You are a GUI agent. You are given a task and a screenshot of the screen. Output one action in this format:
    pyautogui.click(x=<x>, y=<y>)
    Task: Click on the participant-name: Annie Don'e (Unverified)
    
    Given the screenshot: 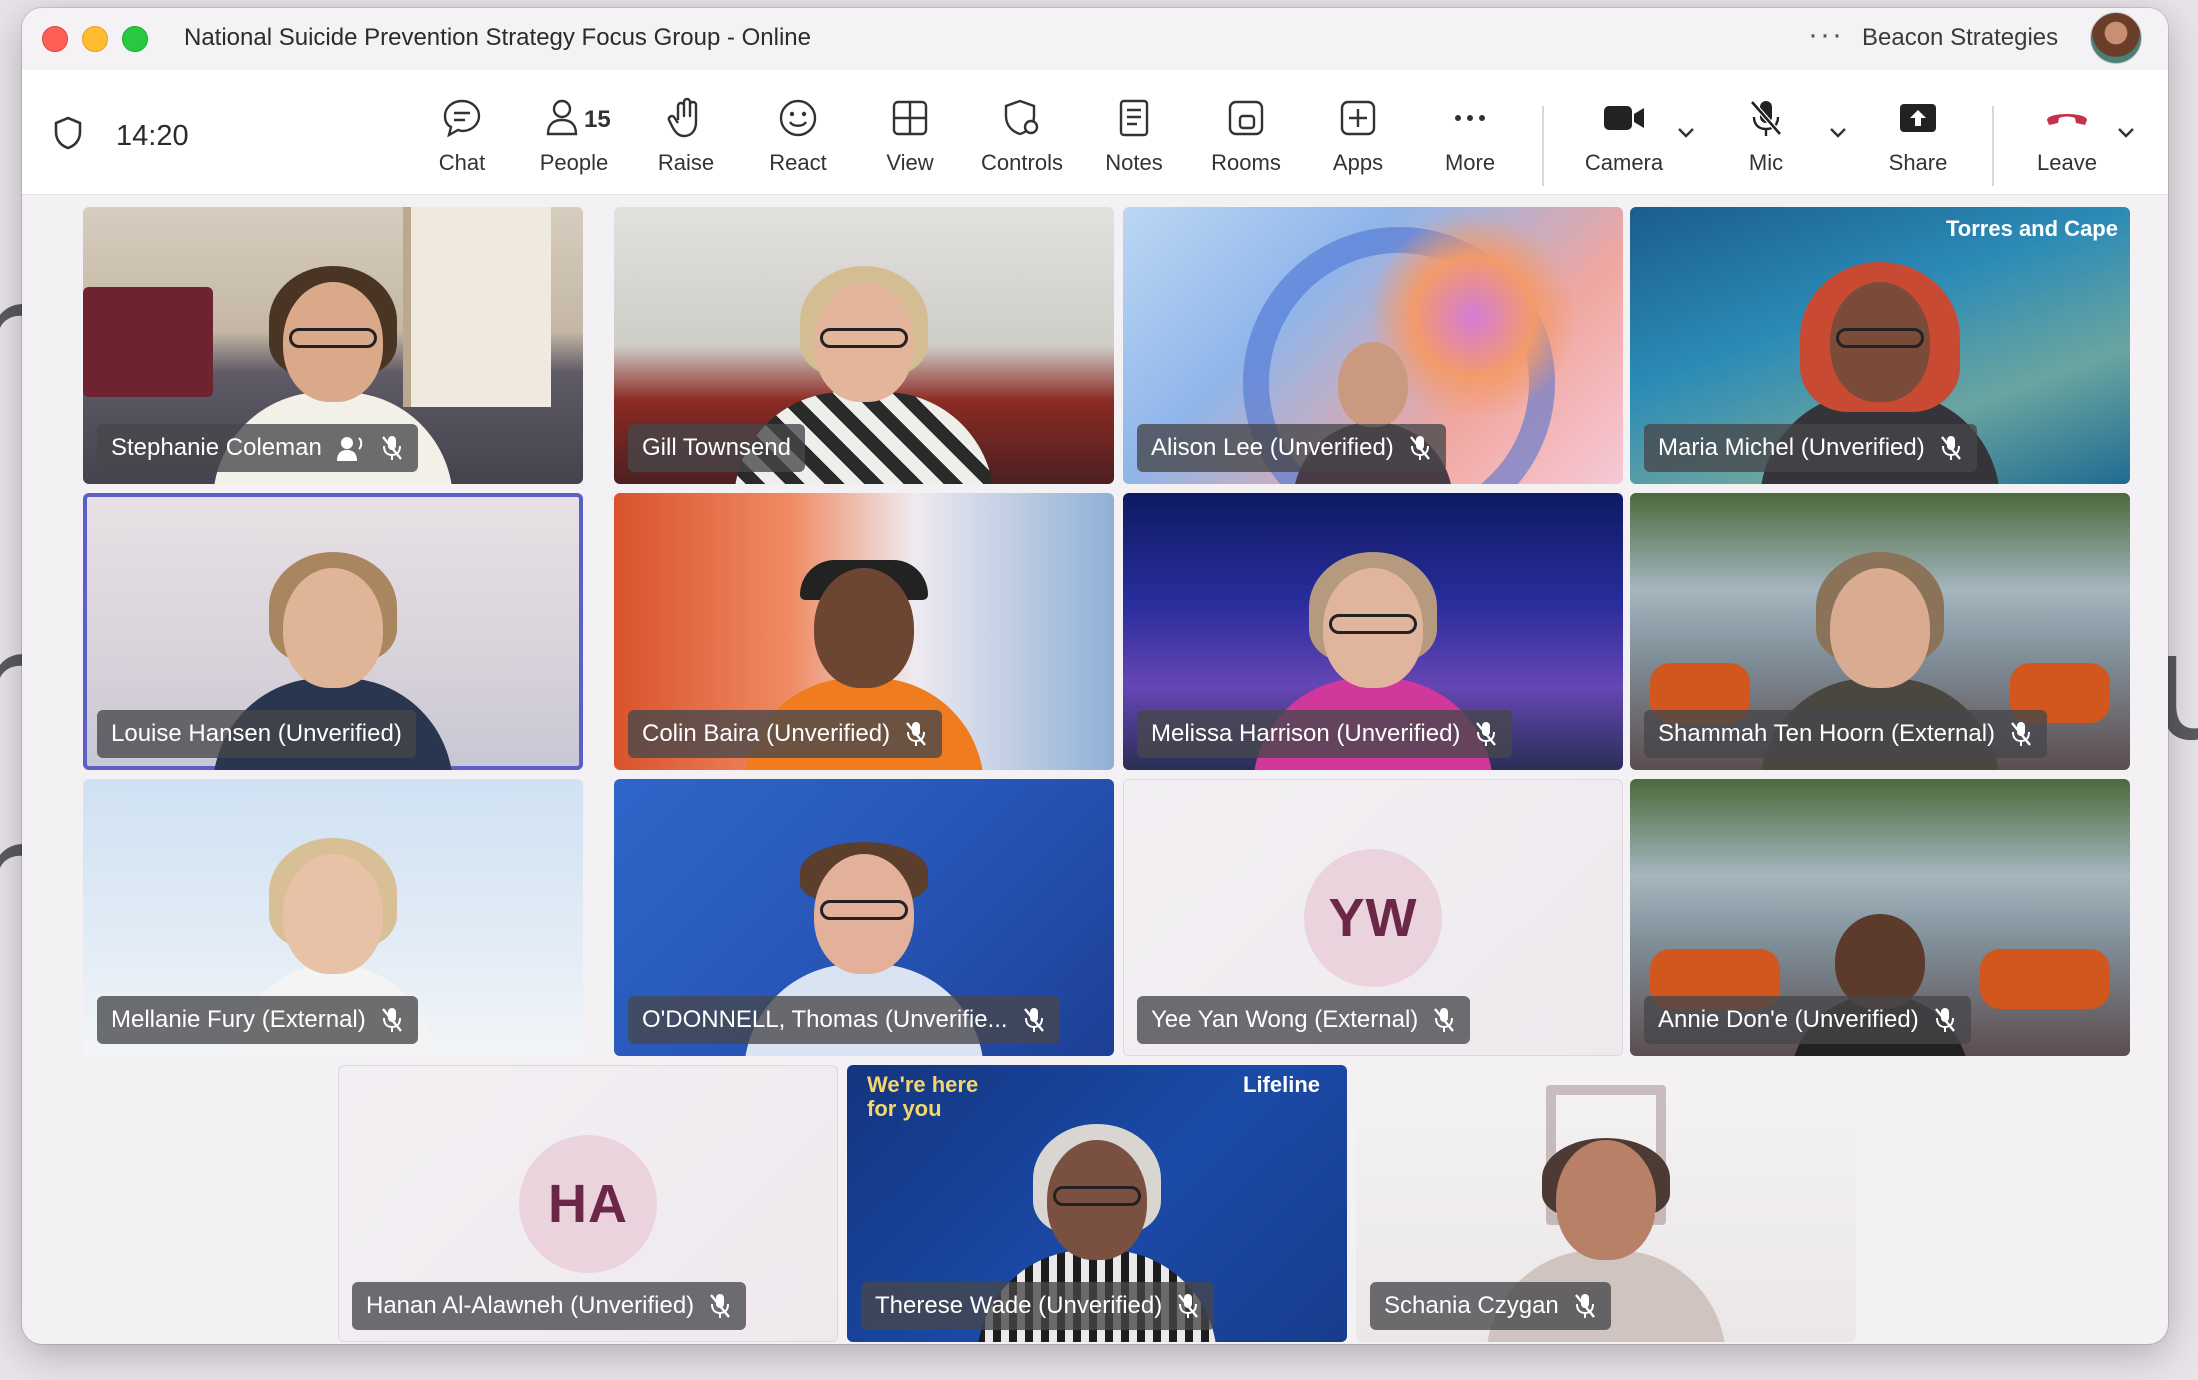 What is the action you would take?
    pyautogui.click(x=1788, y=1019)
    